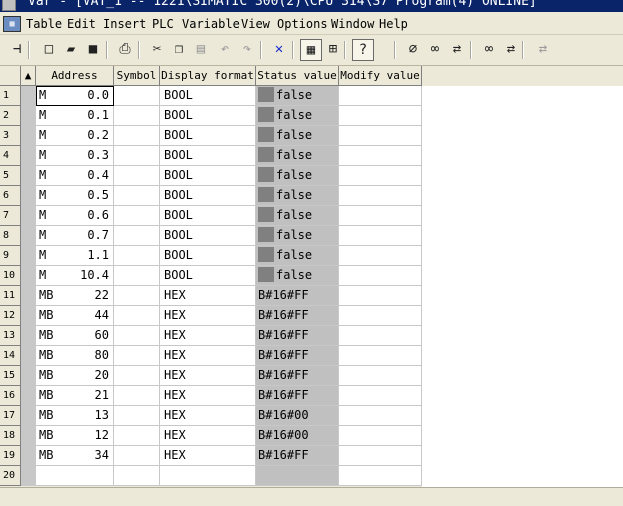  Describe the element at coordinates (279, 50) in the screenshot. I see `disconnect-icon: ✕` at that location.